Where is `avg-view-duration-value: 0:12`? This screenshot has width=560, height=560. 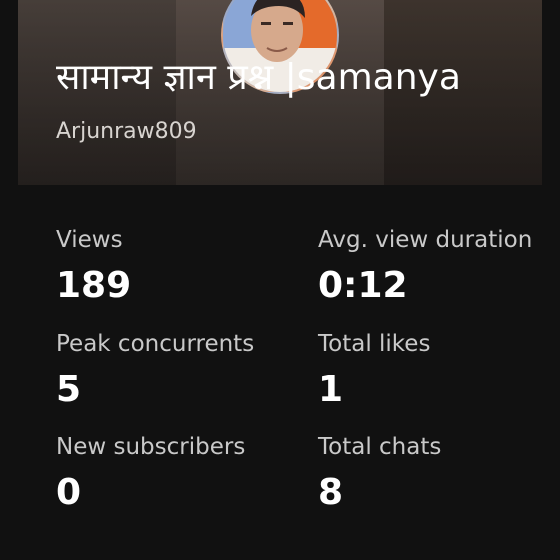 avg-view-duration-value: 0:12 is located at coordinates (363, 285).